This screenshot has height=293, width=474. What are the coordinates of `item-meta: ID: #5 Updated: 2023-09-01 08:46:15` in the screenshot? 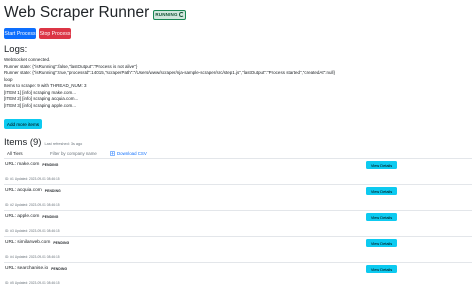 It's located at (32, 283).